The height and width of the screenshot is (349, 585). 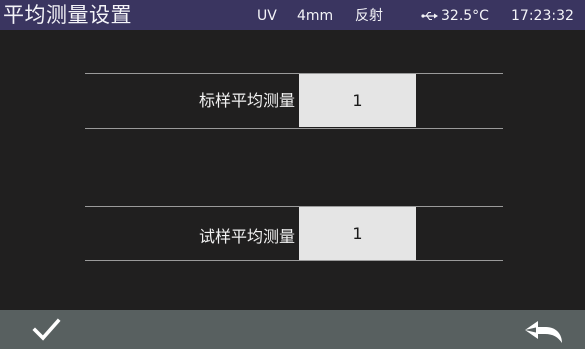 What do you see at coordinates (267, 16) in the screenshot?
I see `light-source-status: UV` at bounding box center [267, 16].